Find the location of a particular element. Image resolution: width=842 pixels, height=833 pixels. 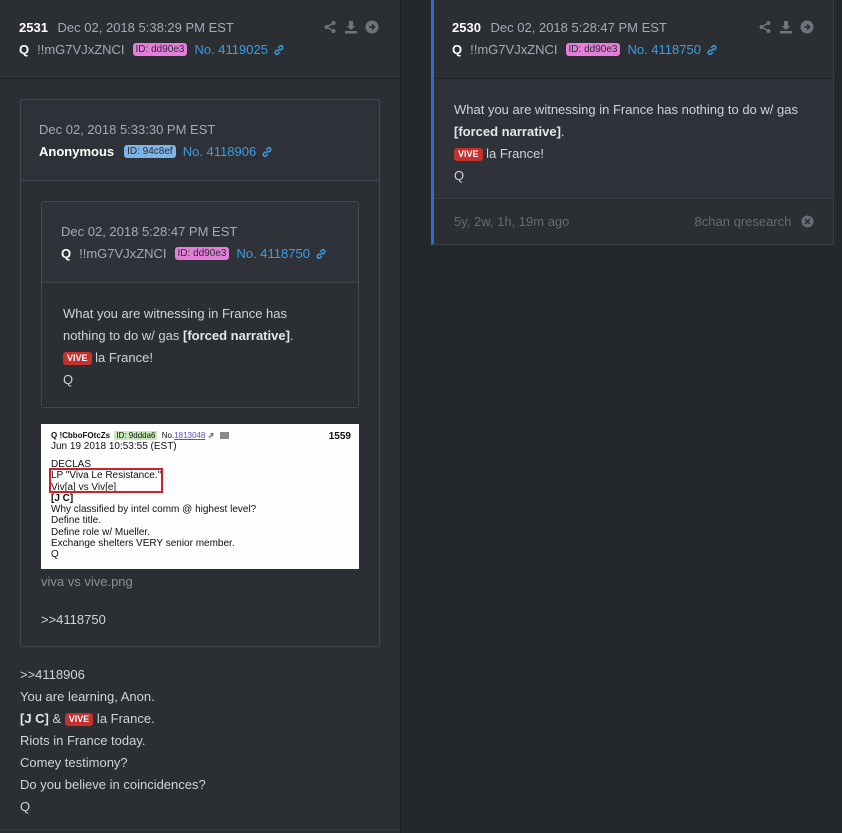

post-date: Dec 02, 2018 5:38:29 PM EST is located at coordinates (145, 27).